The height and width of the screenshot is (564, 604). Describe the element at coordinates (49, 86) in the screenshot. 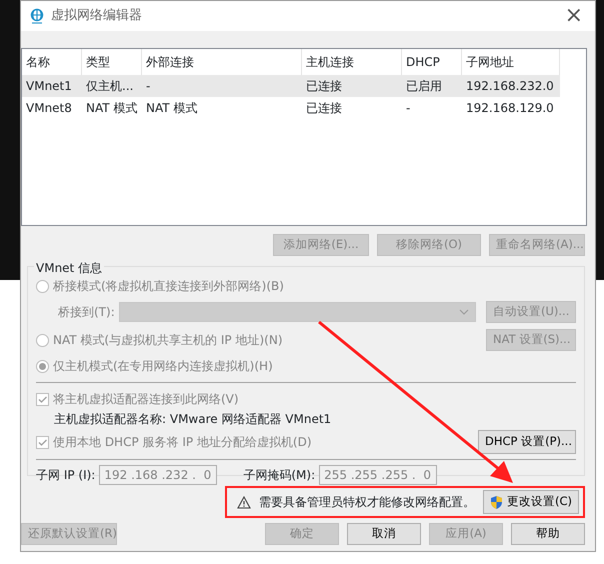

I see `table-cell-text: VMnet1` at that location.